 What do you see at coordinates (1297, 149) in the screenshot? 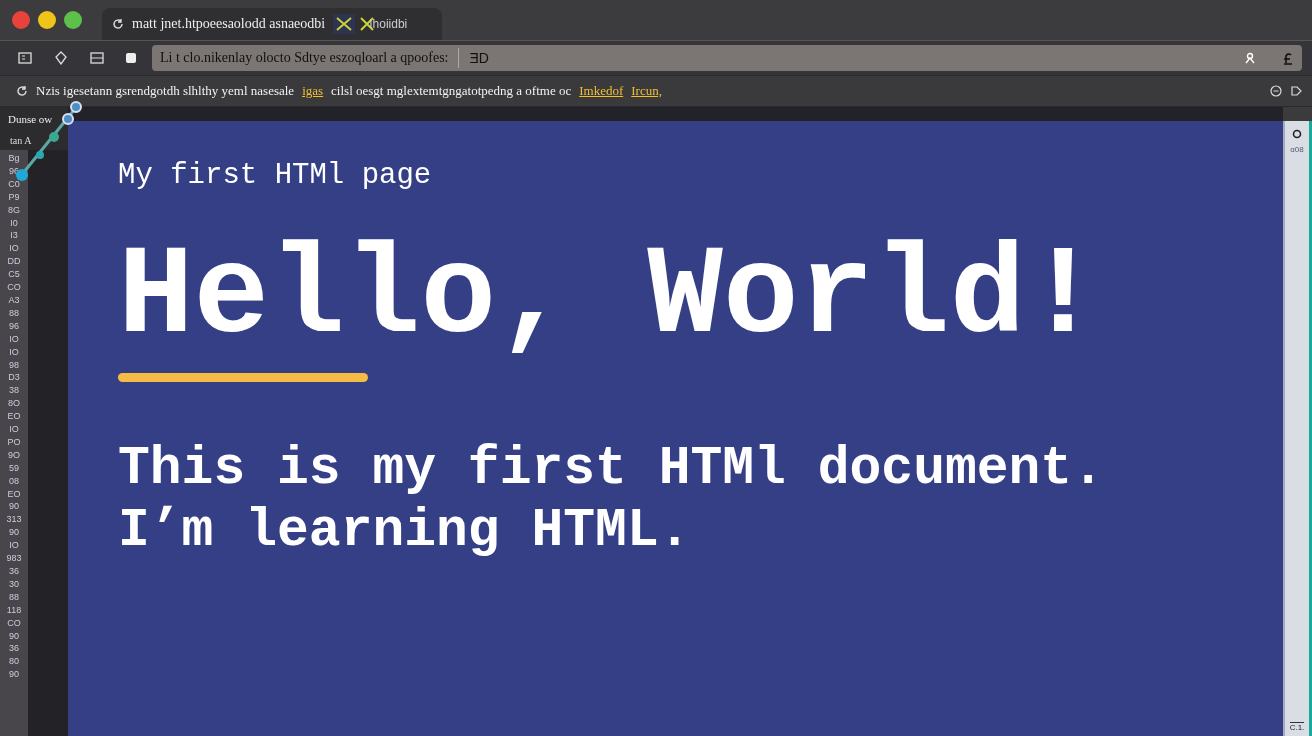
I see `scrollbar-label: ɑ08` at bounding box center [1297, 149].